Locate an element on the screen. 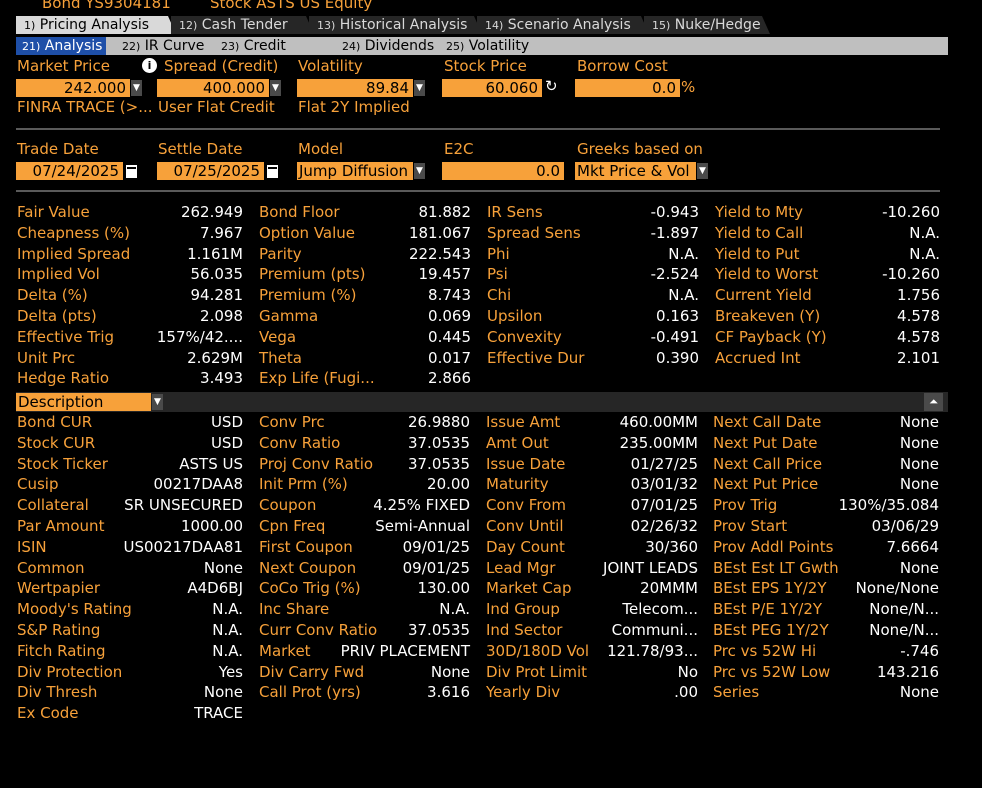 Image resolution: width=982 pixels, height=788 pixels. desc-value: 20.00 is located at coordinates (448, 484).